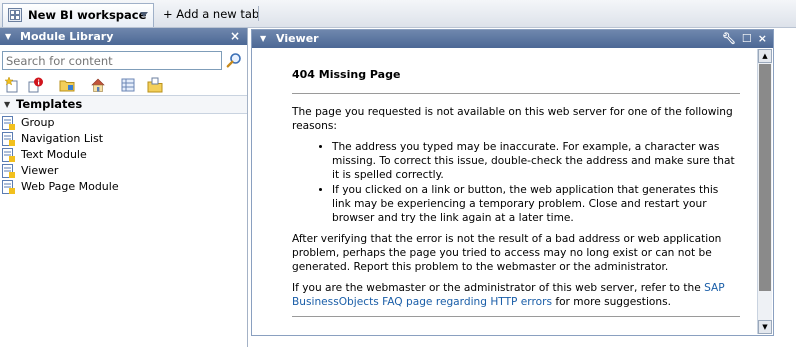  Describe the element at coordinates (128, 85) in the screenshot. I see `categories-icon` at that location.